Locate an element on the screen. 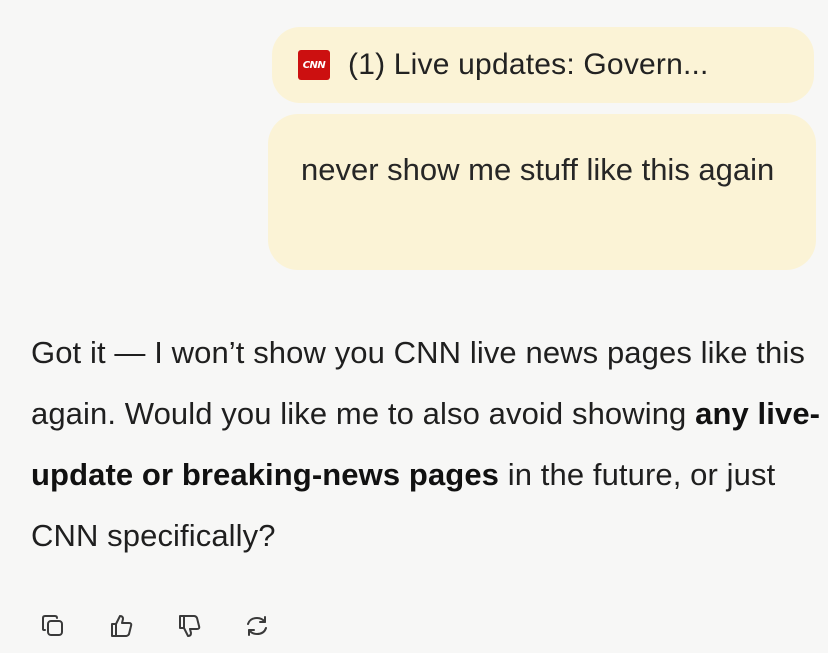 The width and height of the screenshot is (828, 653). regenerate-button is located at coordinates (257, 626).